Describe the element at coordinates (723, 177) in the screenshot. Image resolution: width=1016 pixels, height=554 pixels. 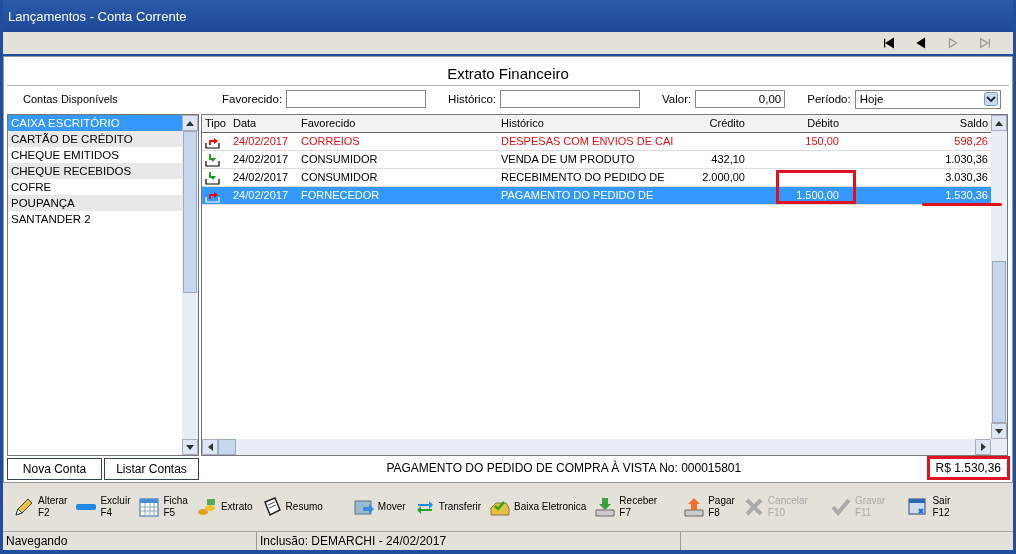
I see `table-cell: 2.000,00` at that location.